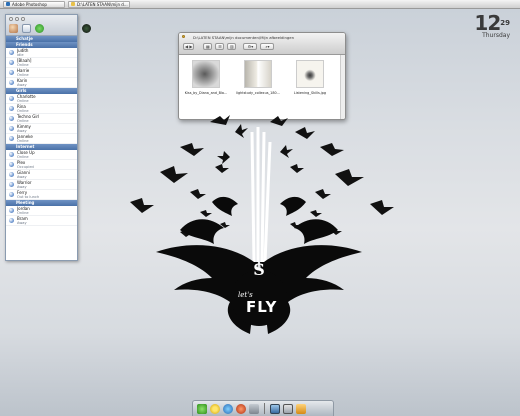 This screenshot has height=416, width=520. What do you see at coordinates (11, 19) in the screenshot?
I see `close-button` at bounding box center [11, 19].